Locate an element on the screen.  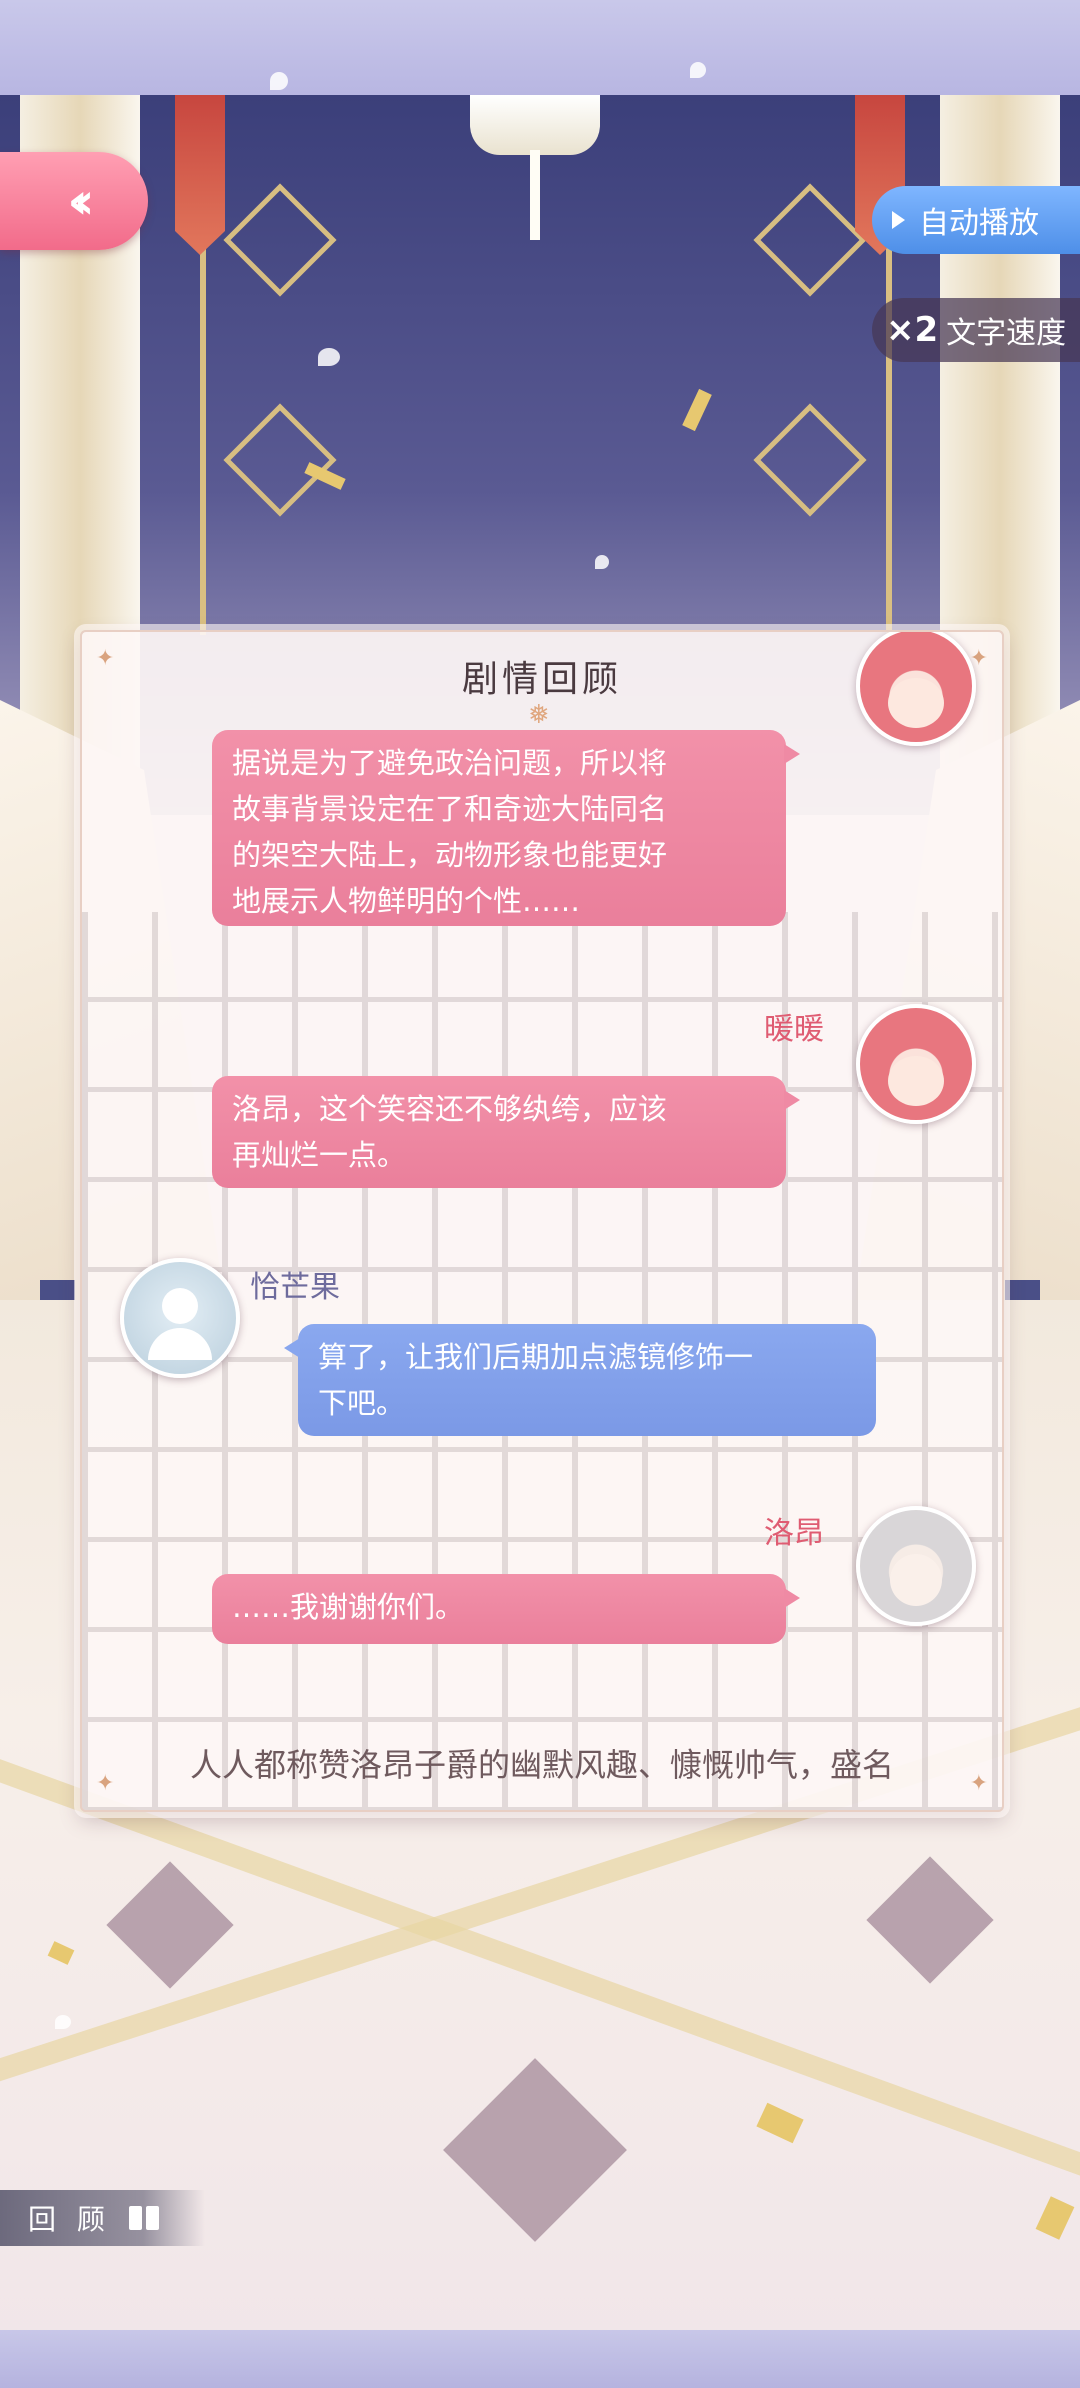
back-button: ‹‹ is located at coordinates (74, 201).